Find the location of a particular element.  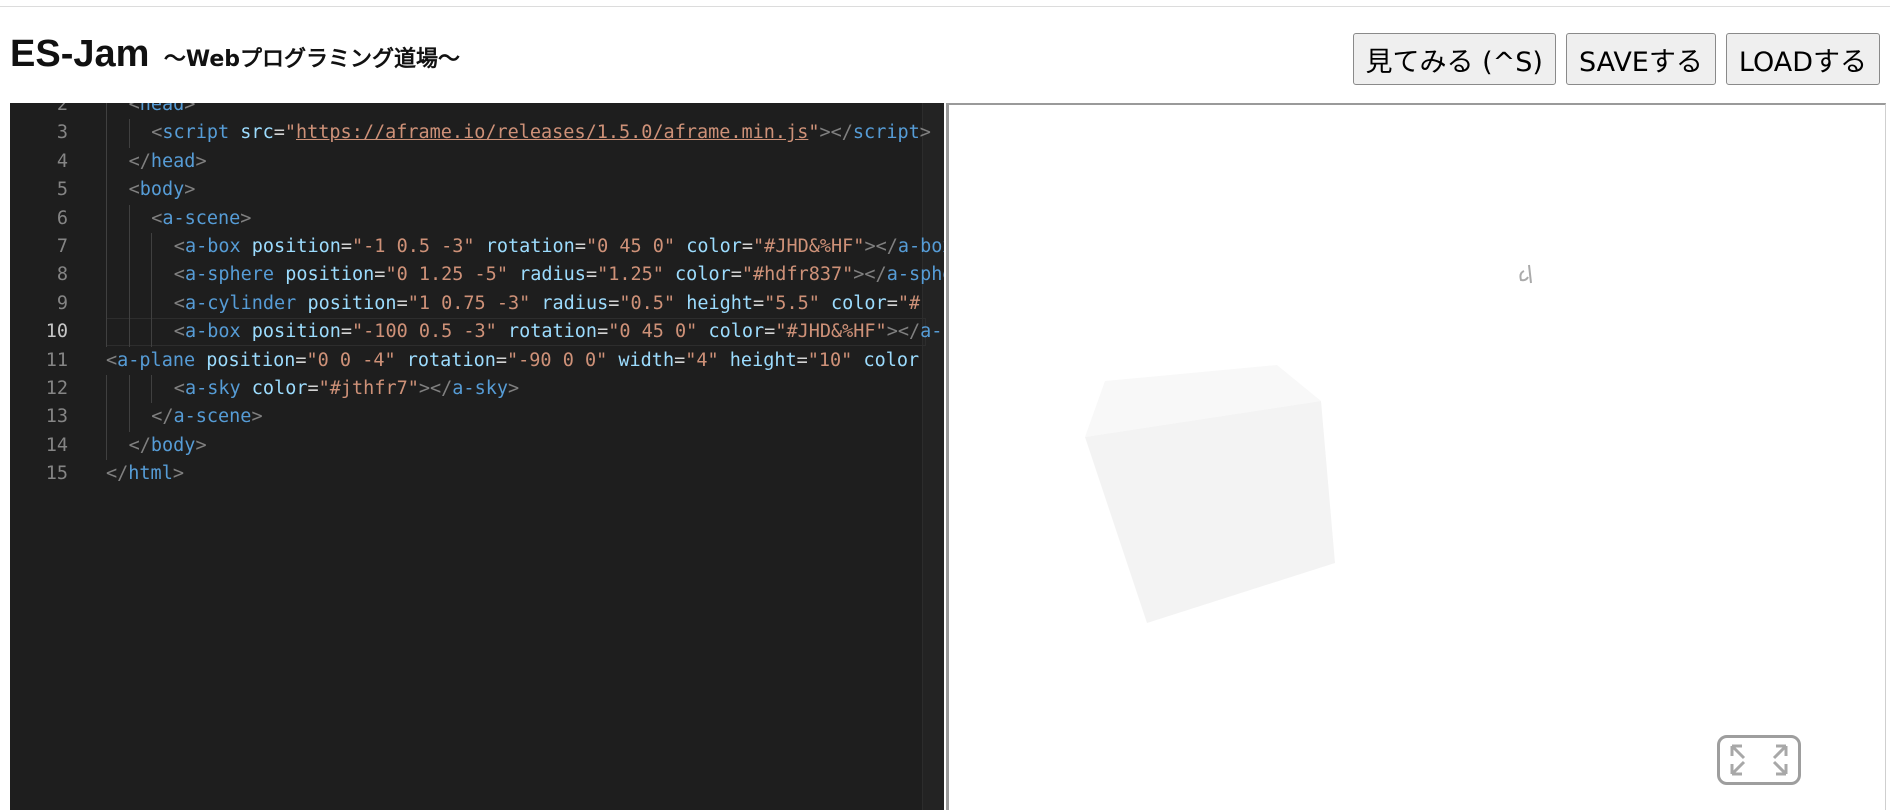

box-3d is located at coordinates (1210, 494).